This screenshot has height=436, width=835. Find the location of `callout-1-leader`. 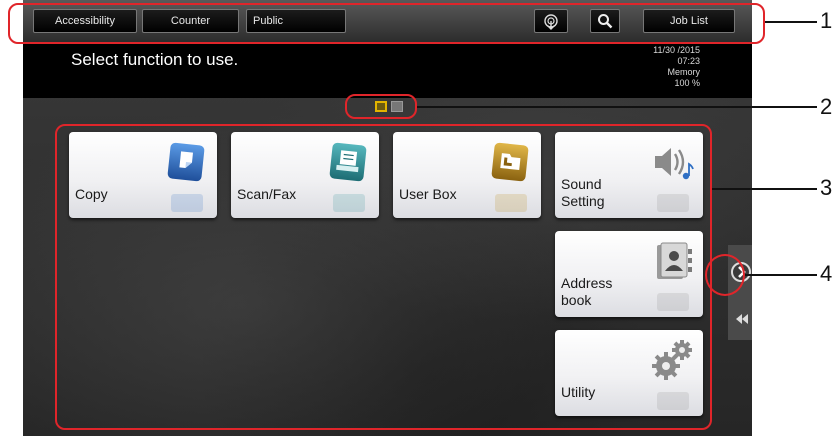

callout-1-leader is located at coordinates (791, 22).